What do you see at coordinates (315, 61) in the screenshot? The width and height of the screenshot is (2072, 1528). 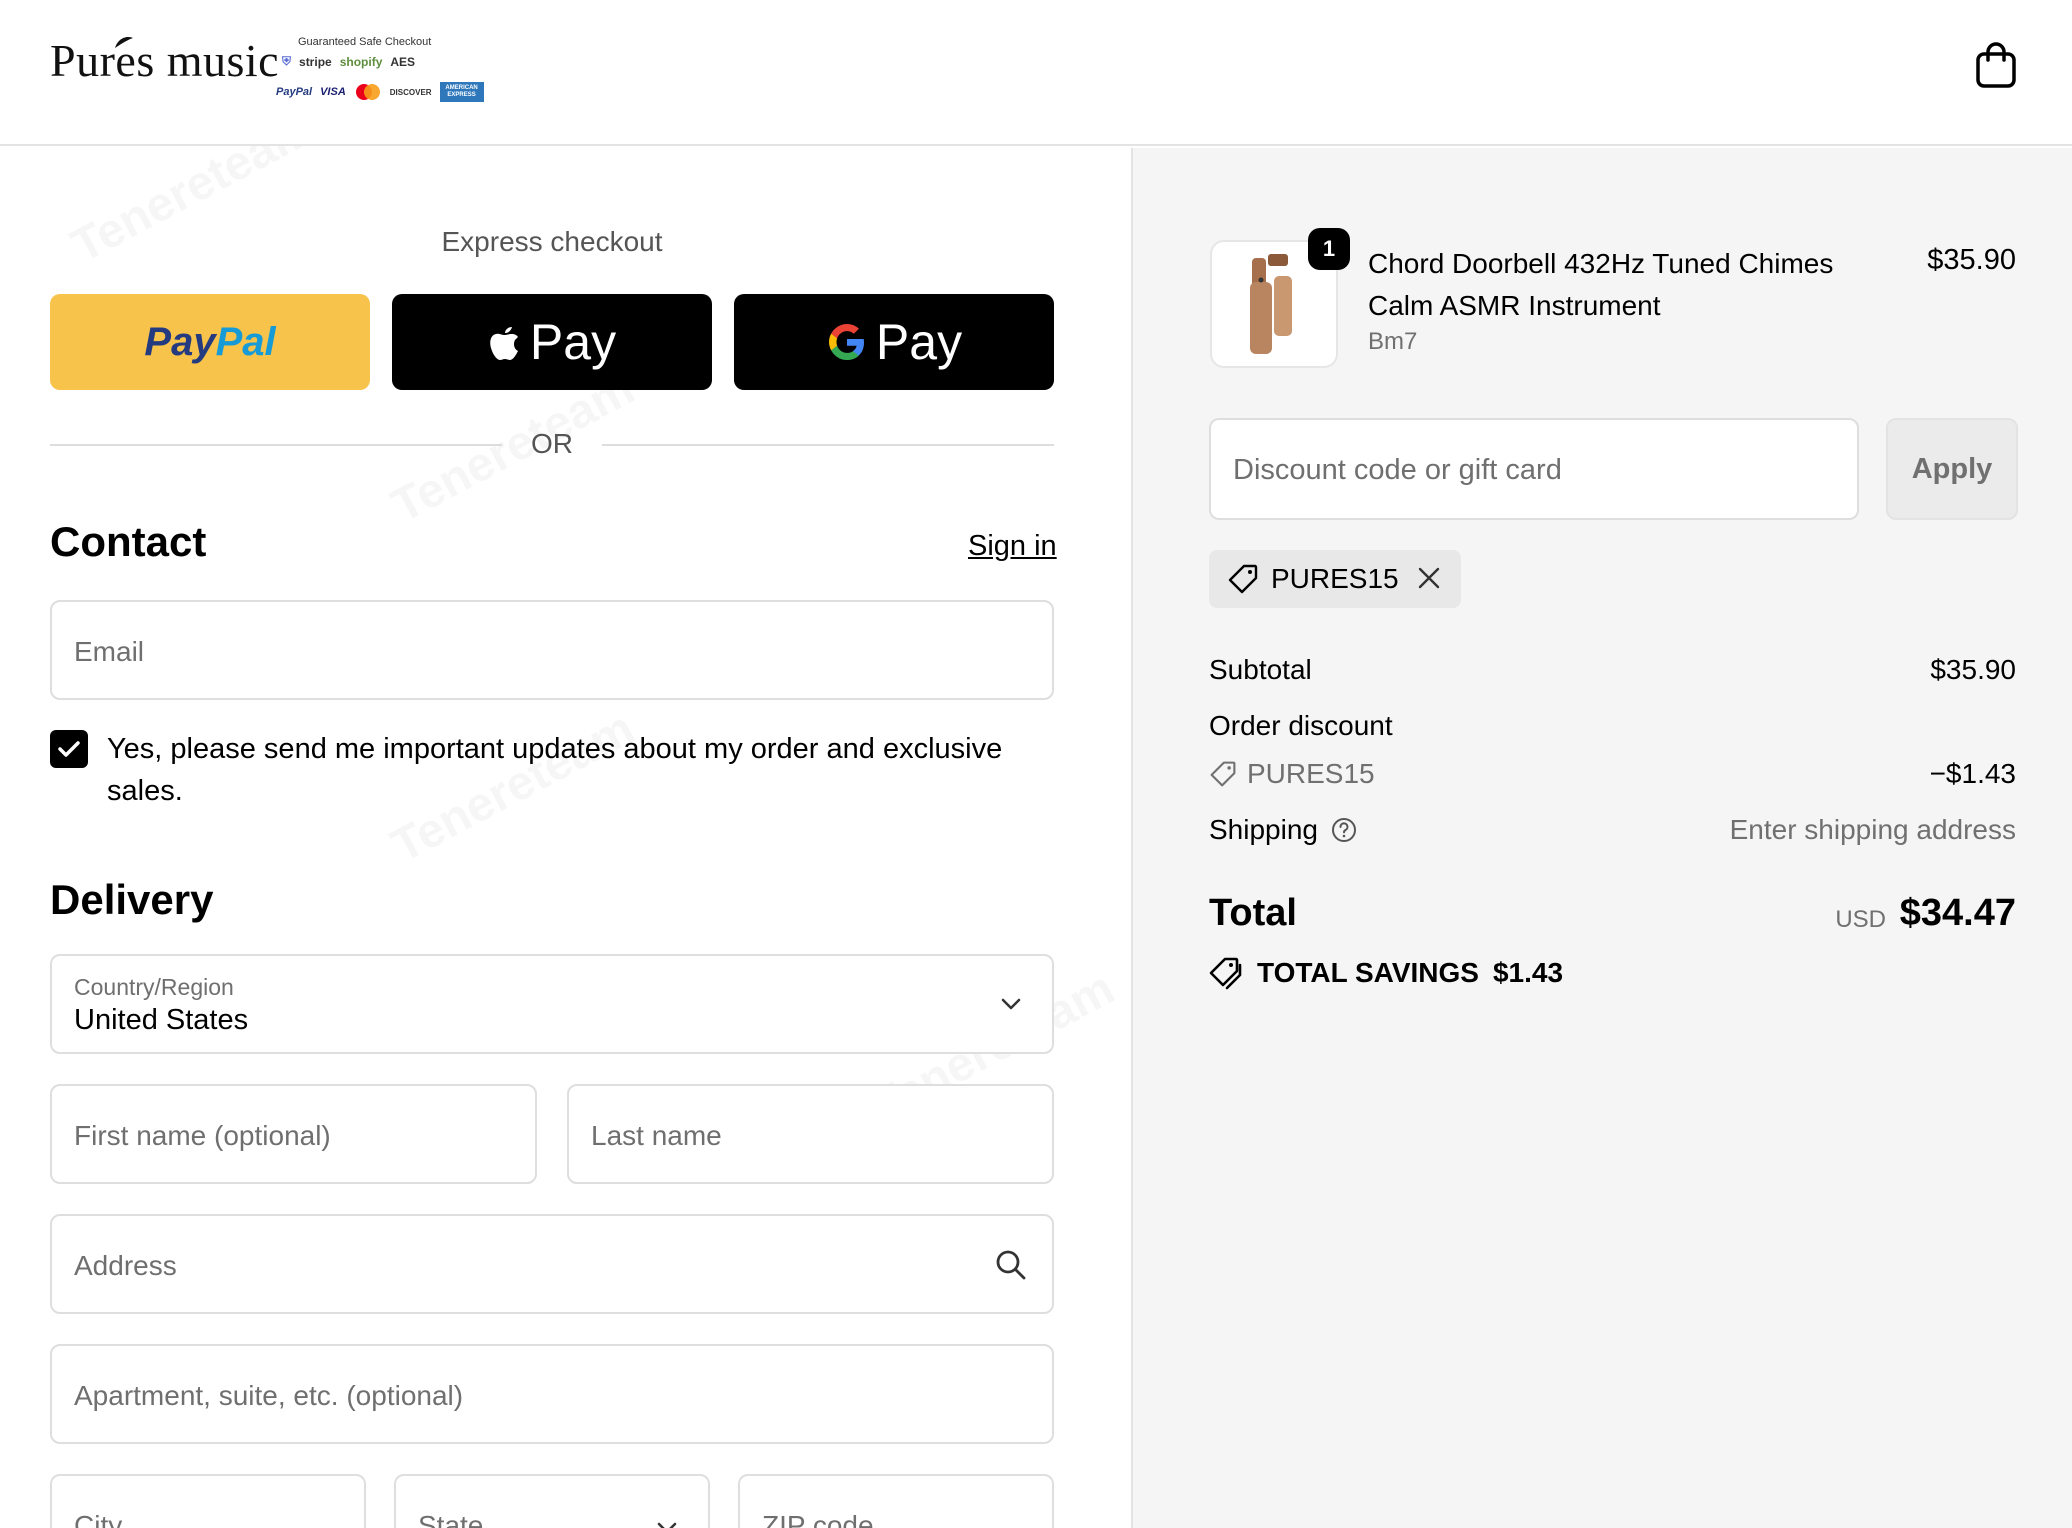 I see `stripe-badge: stripe` at bounding box center [315, 61].